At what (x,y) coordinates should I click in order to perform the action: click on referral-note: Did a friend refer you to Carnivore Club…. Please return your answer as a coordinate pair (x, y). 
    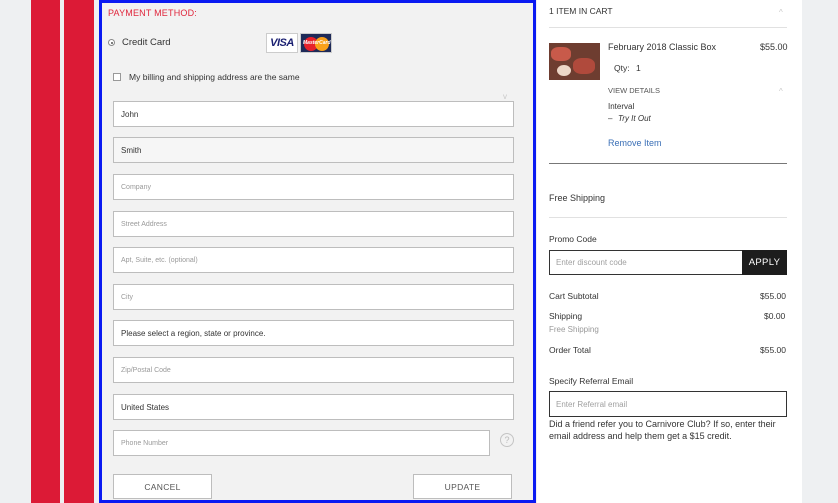
    Looking at the image, I should click on (662, 430).